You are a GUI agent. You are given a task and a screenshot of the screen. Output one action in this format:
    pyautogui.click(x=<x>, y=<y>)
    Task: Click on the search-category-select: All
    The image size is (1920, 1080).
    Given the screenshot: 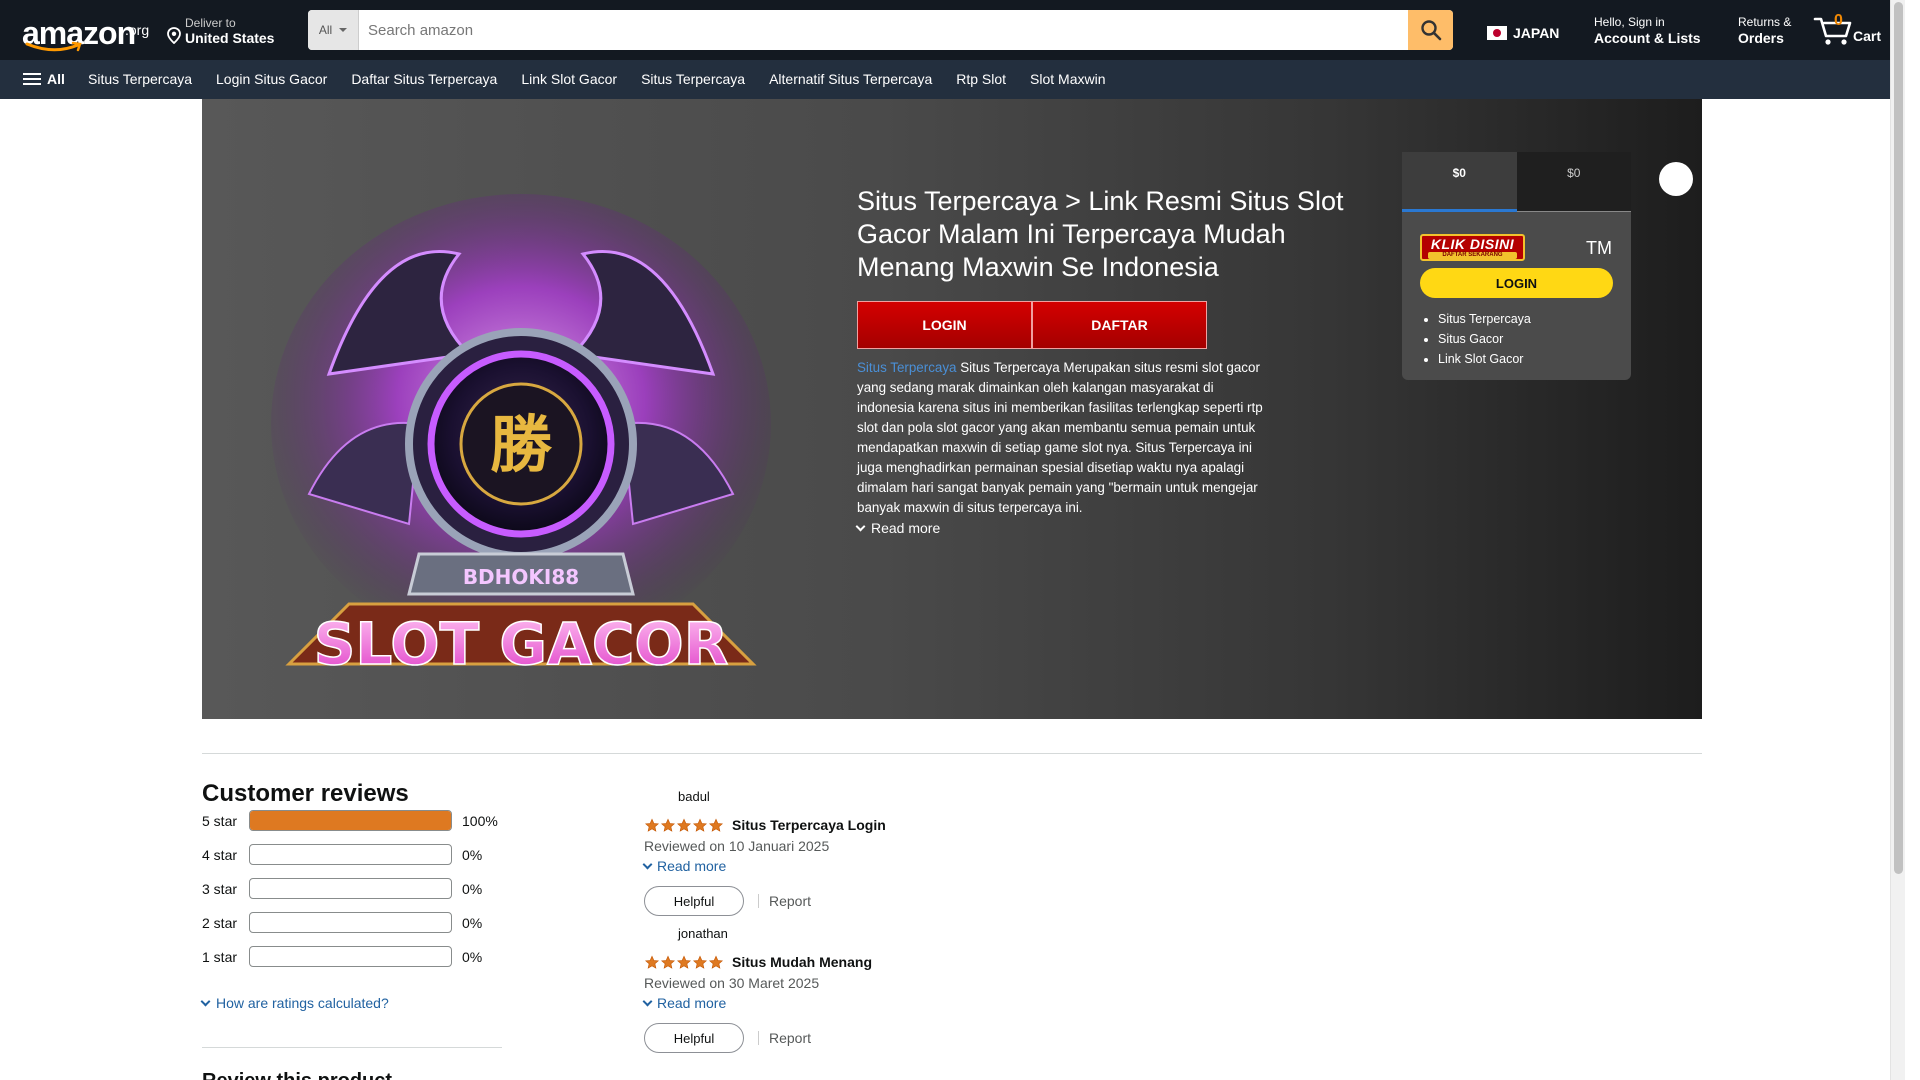 What is the action you would take?
    pyautogui.click(x=333, y=30)
    